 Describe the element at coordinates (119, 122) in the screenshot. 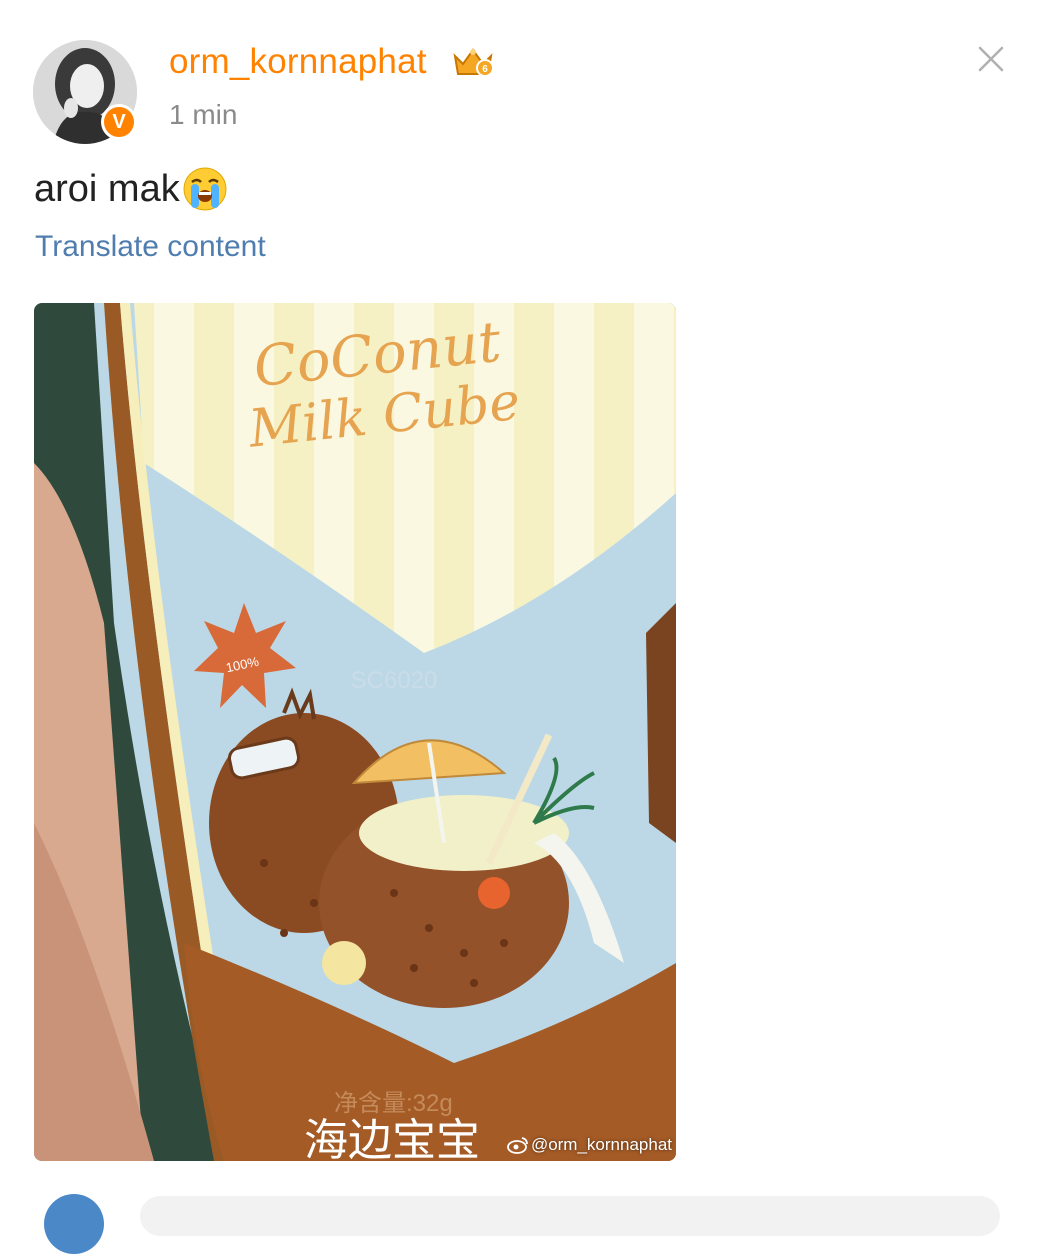

I see `verified-badge: V` at that location.